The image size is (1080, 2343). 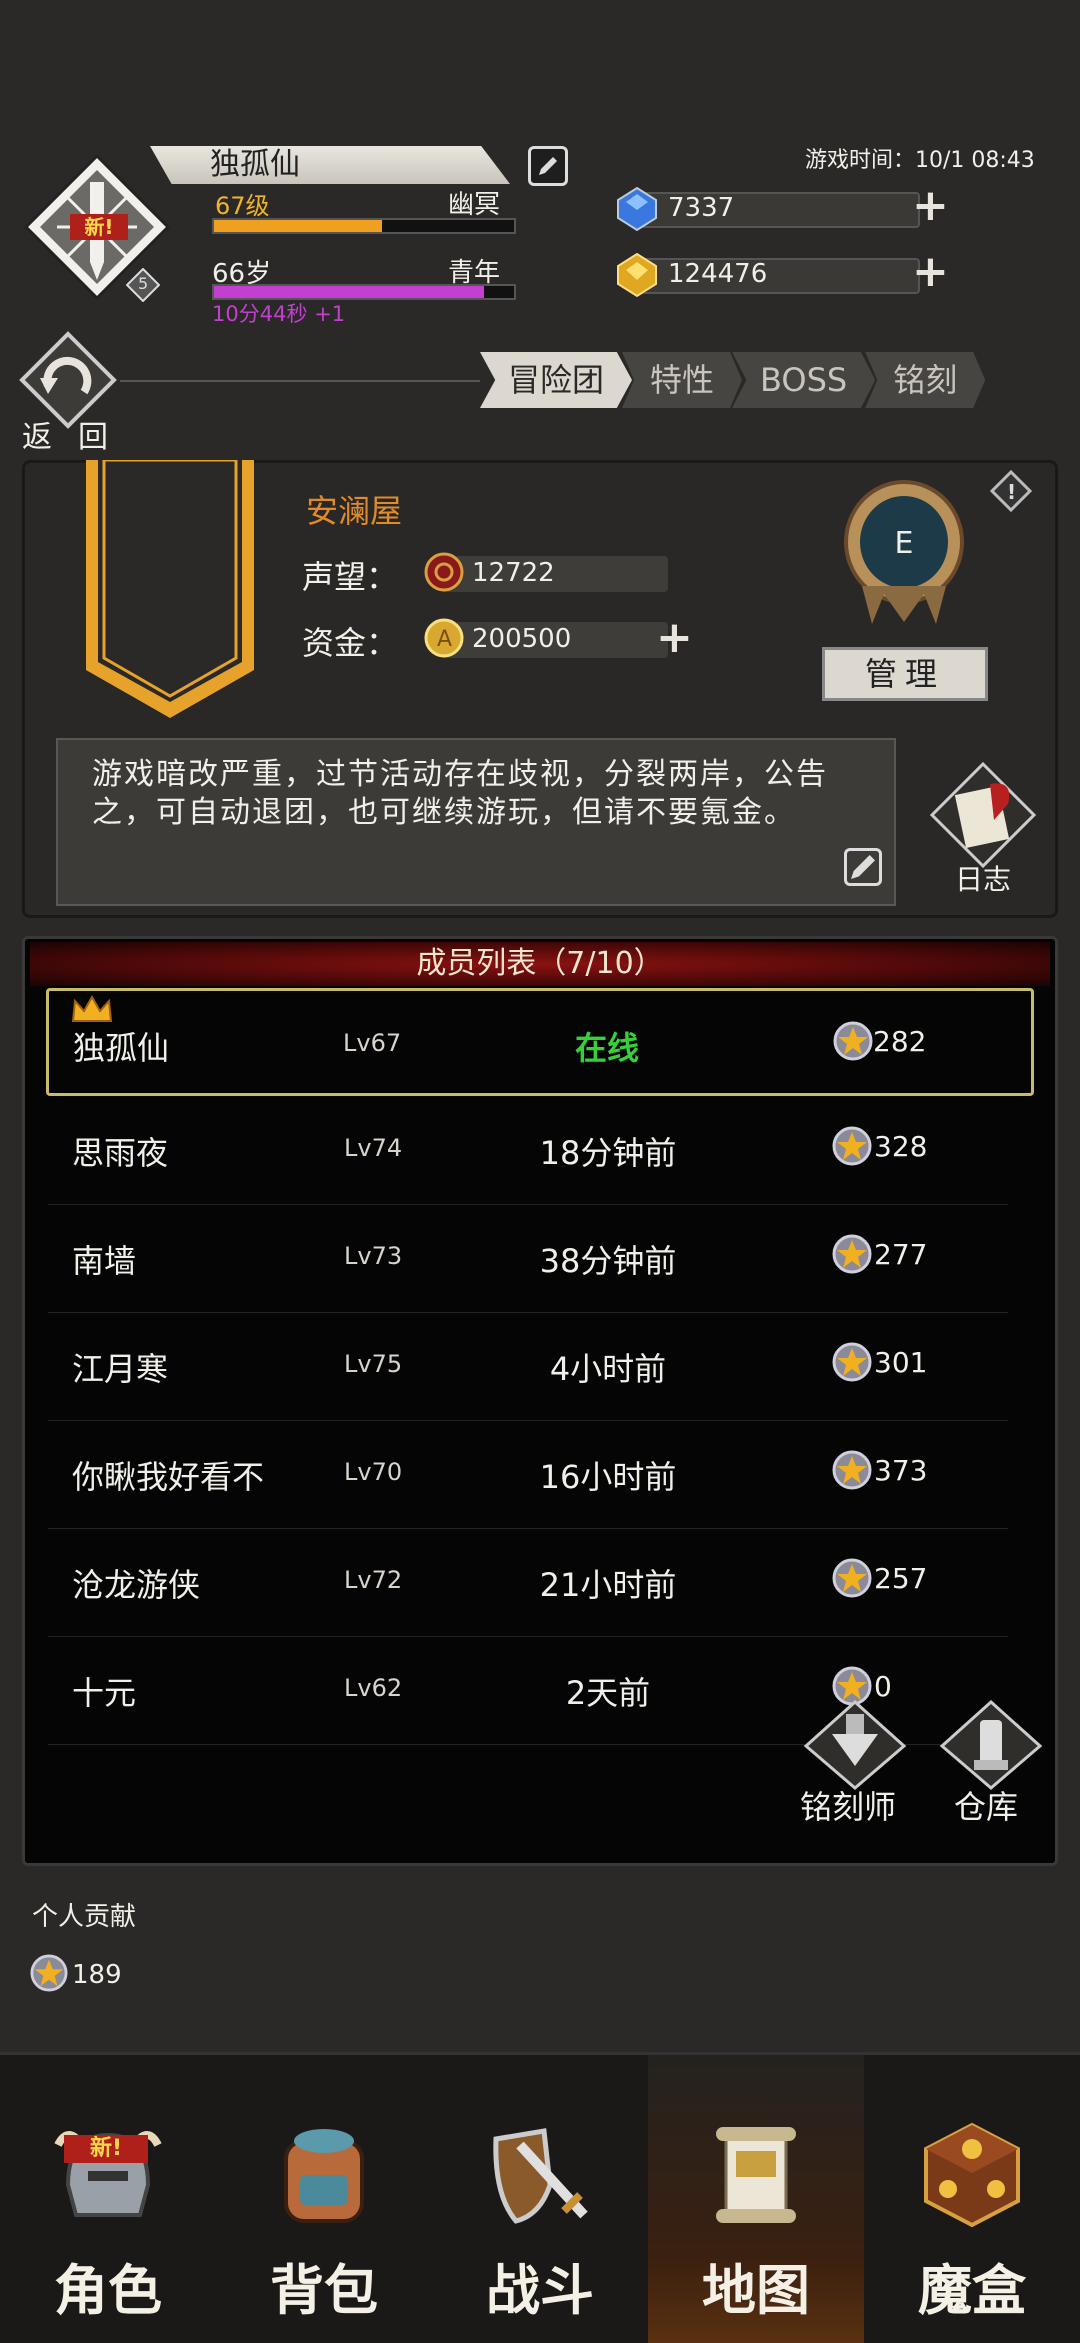 I want to click on member-row: 沧龙游侠 Lv72 21小时前 257, so click(x=528, y=1582).